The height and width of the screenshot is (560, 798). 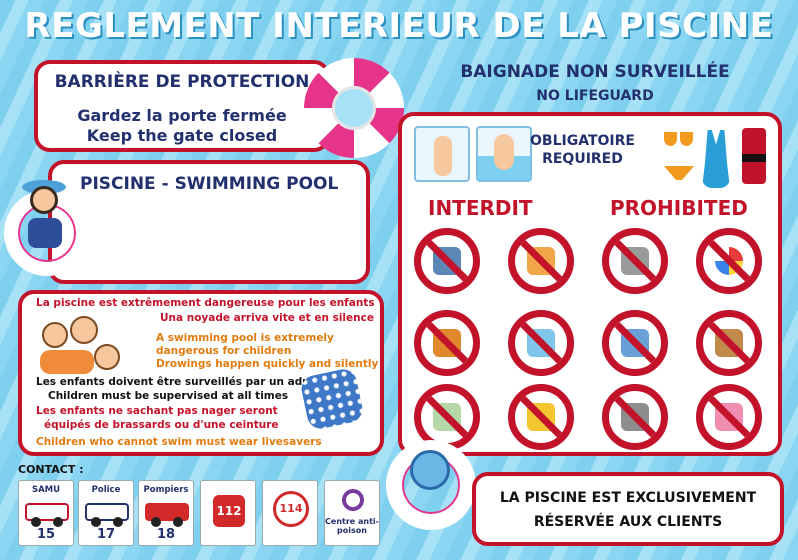 I want to click on contact-samu: SAMU 15, so click(x=46, y=513).